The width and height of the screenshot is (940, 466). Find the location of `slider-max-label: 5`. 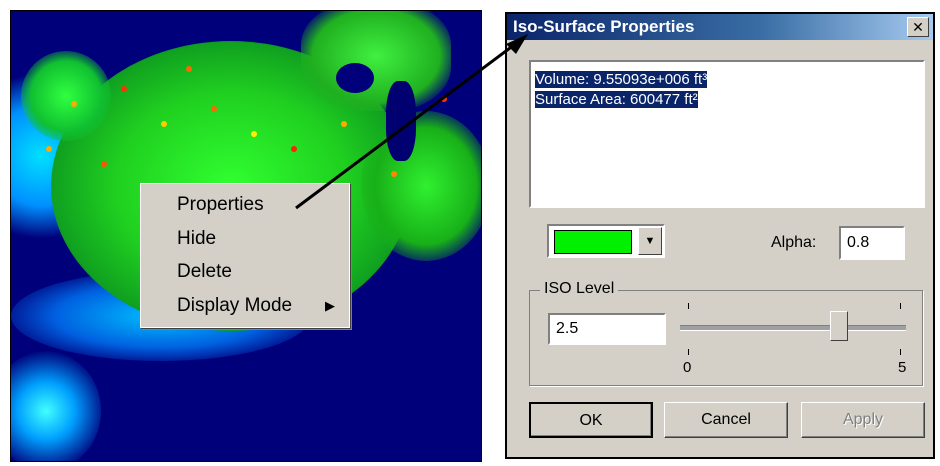

slider-max-label: 5 is located at coordinates (902, 367).